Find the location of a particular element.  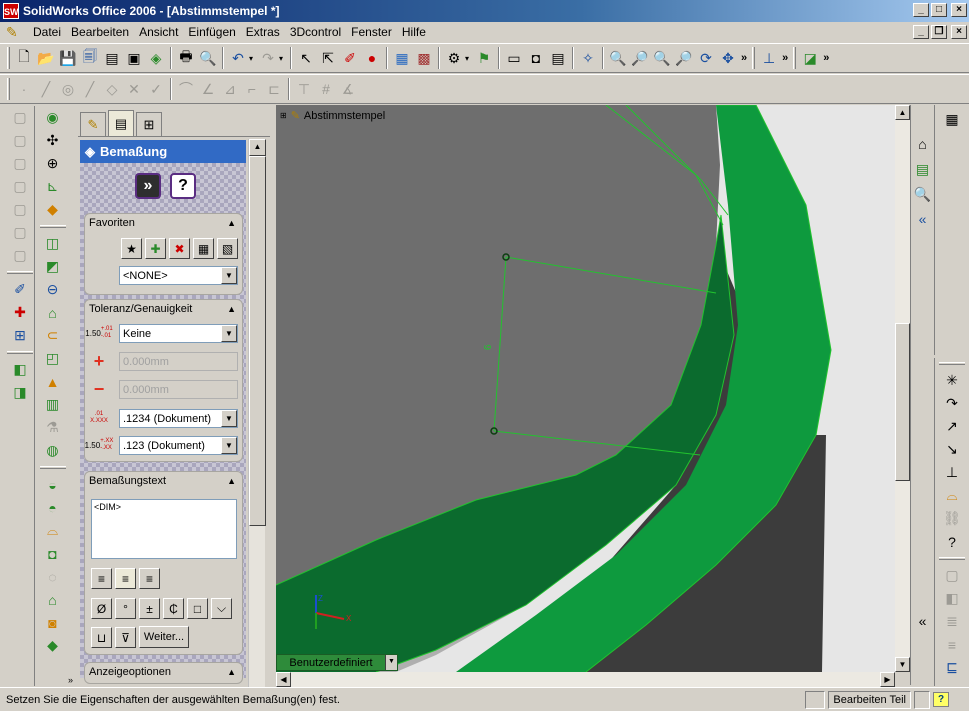

traffic-light-icon: ● is located at coordinates (372, 58).